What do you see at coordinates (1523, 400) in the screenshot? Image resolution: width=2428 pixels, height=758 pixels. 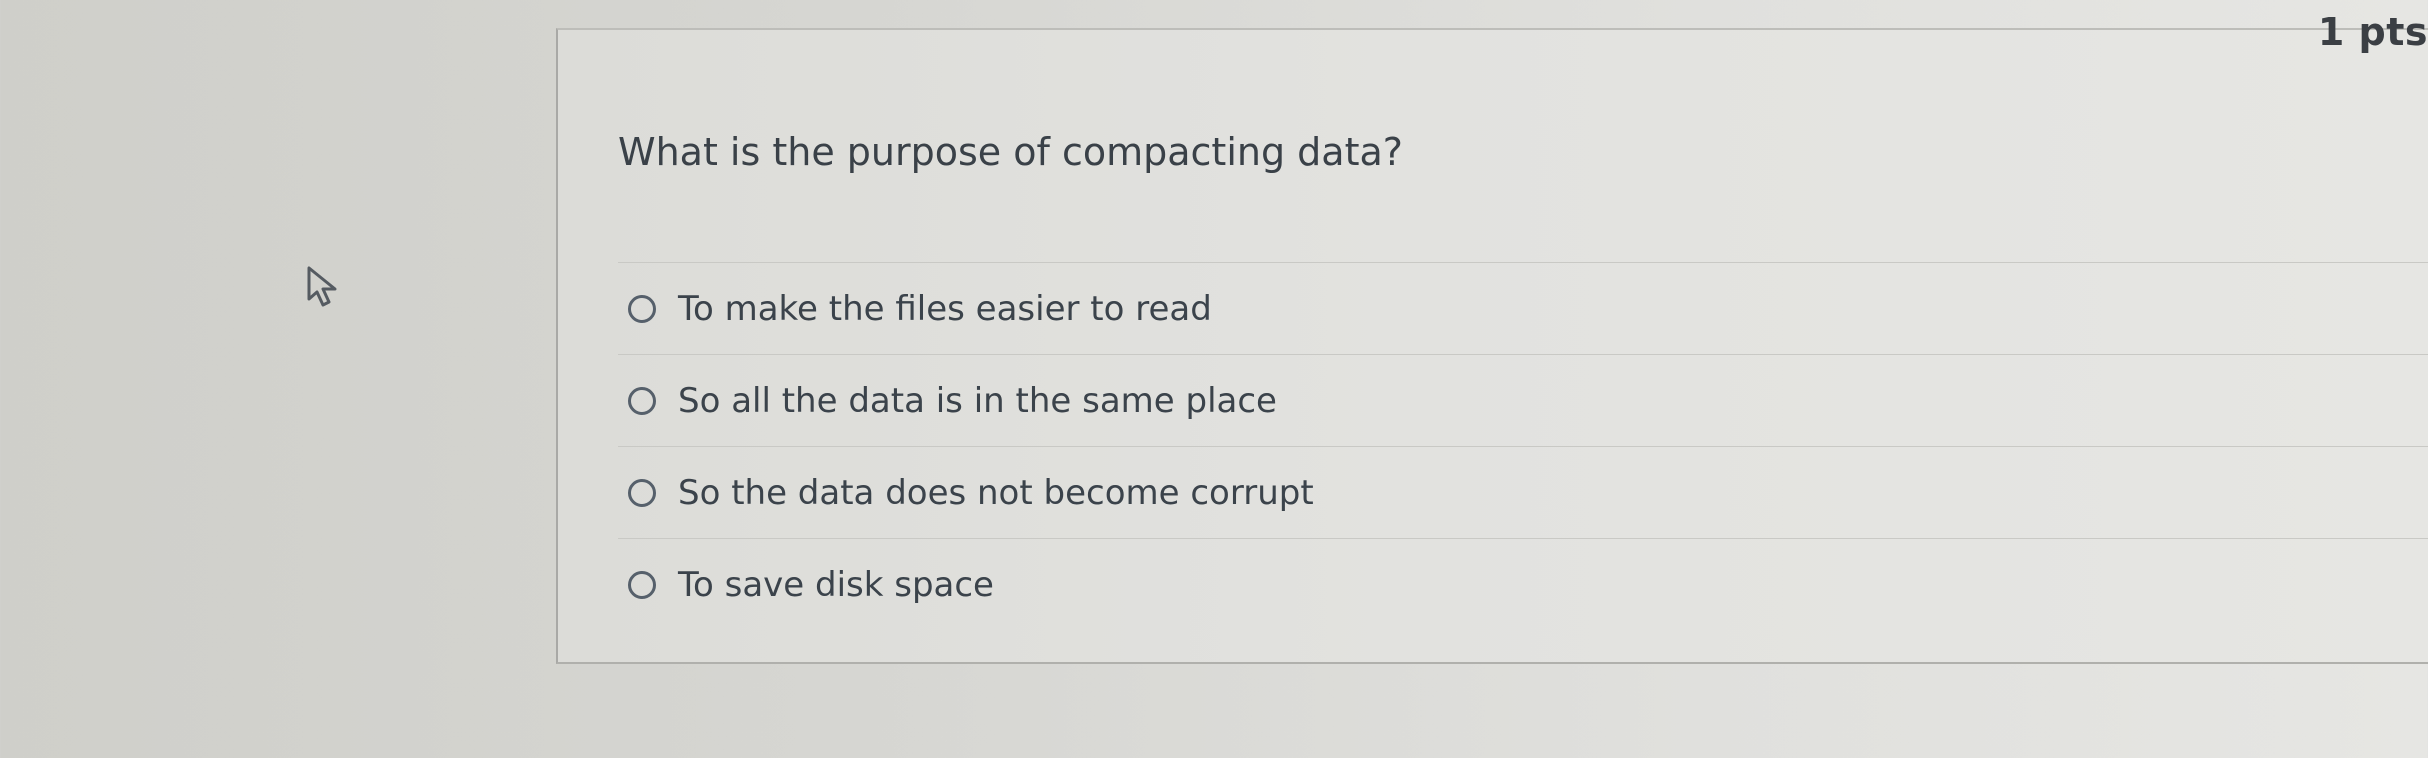 I see `answer-option: So all the data is in the same place` at bounding box center [1523, 400].